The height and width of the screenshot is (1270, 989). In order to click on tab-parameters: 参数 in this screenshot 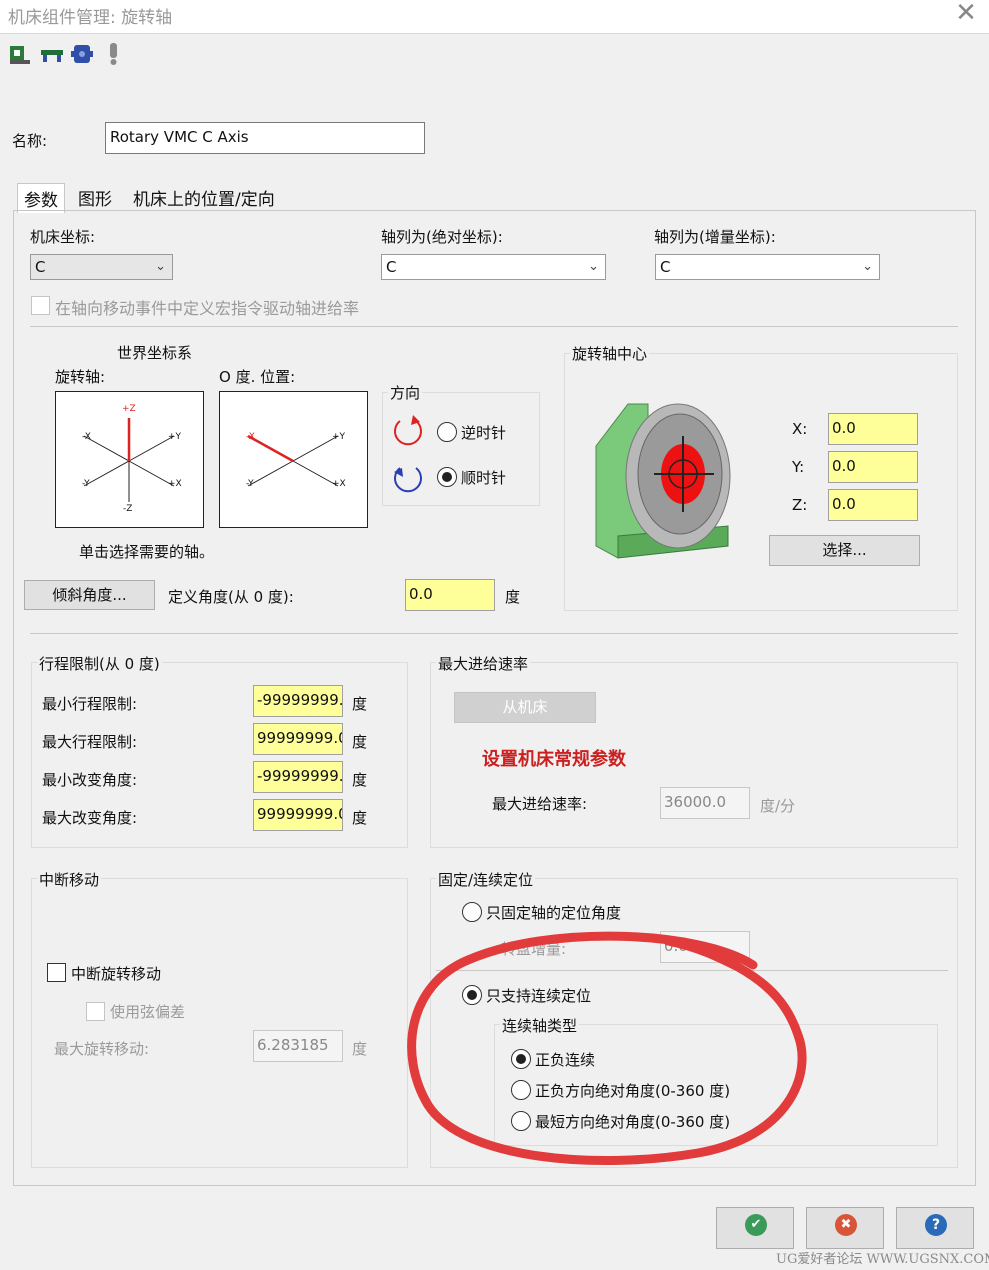, I will do `click(41, 198)`.